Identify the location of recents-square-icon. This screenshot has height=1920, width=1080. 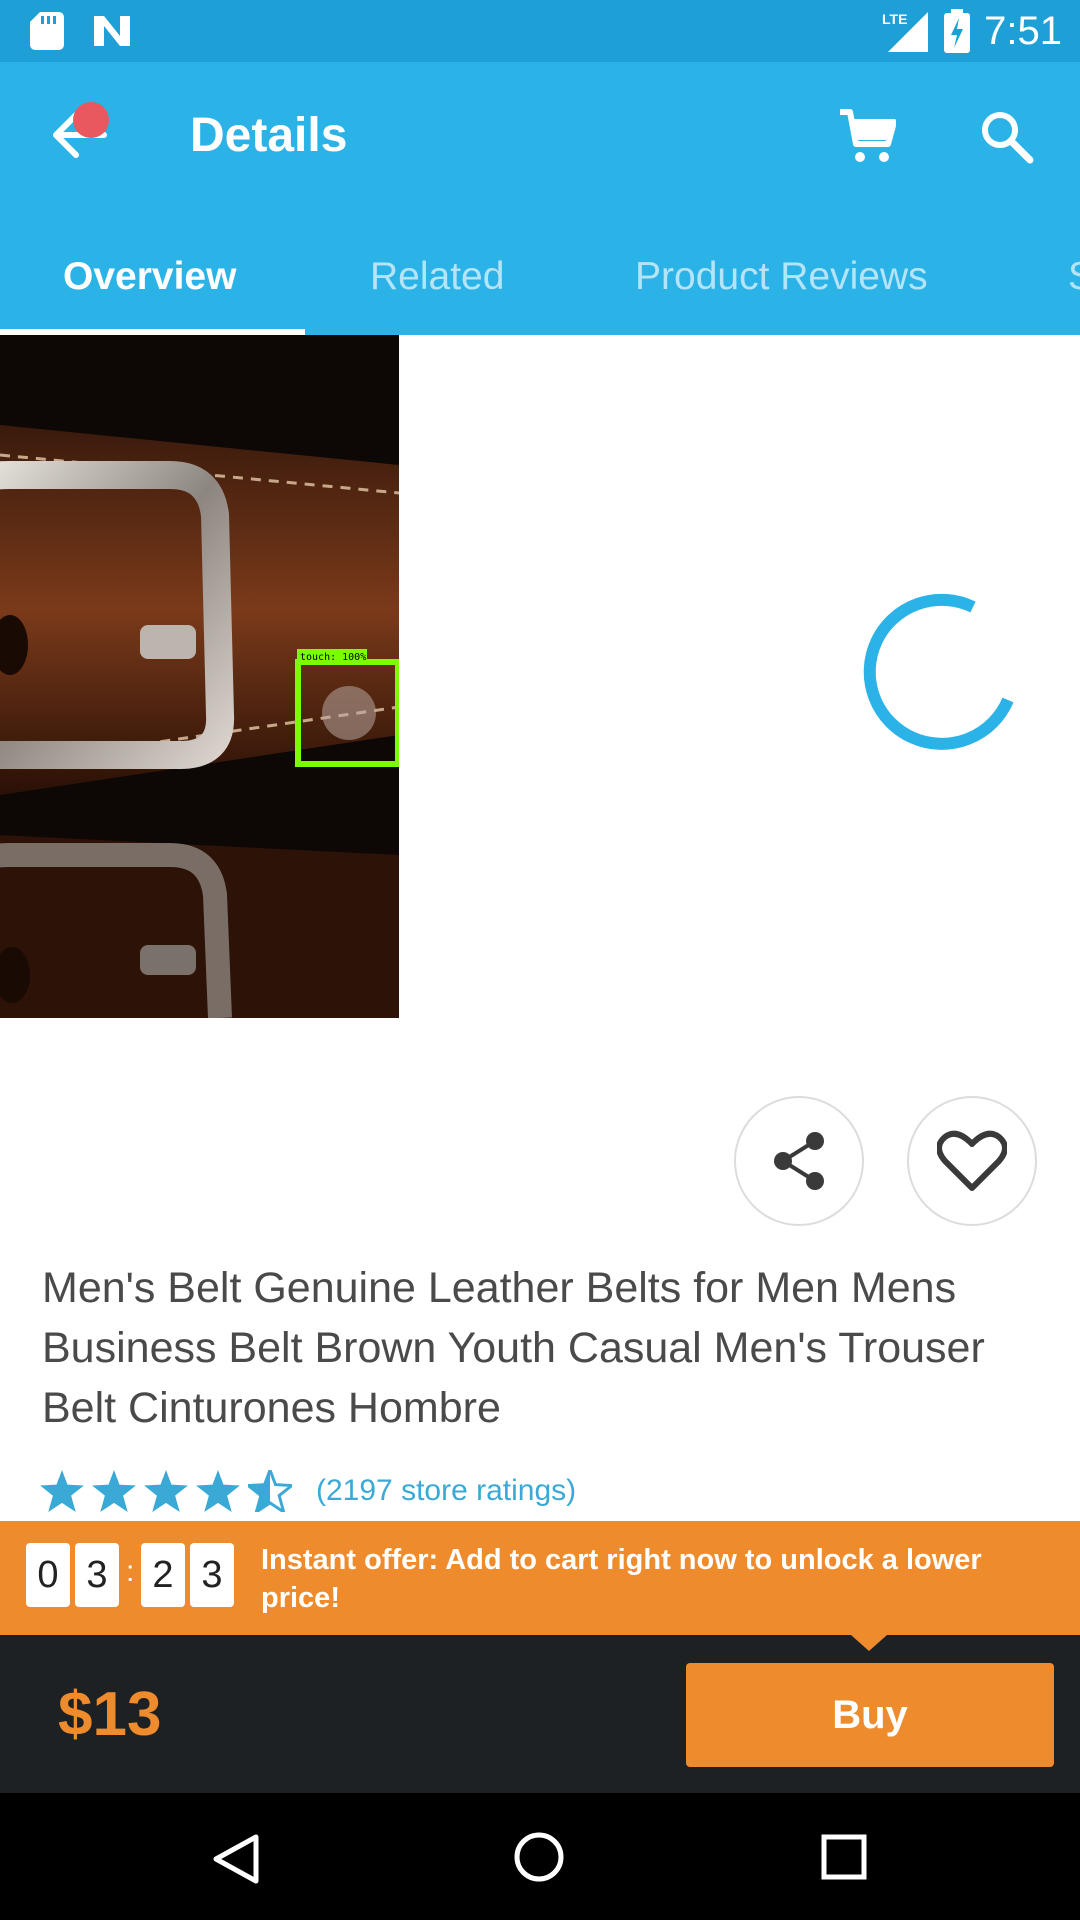
(844, 1857).